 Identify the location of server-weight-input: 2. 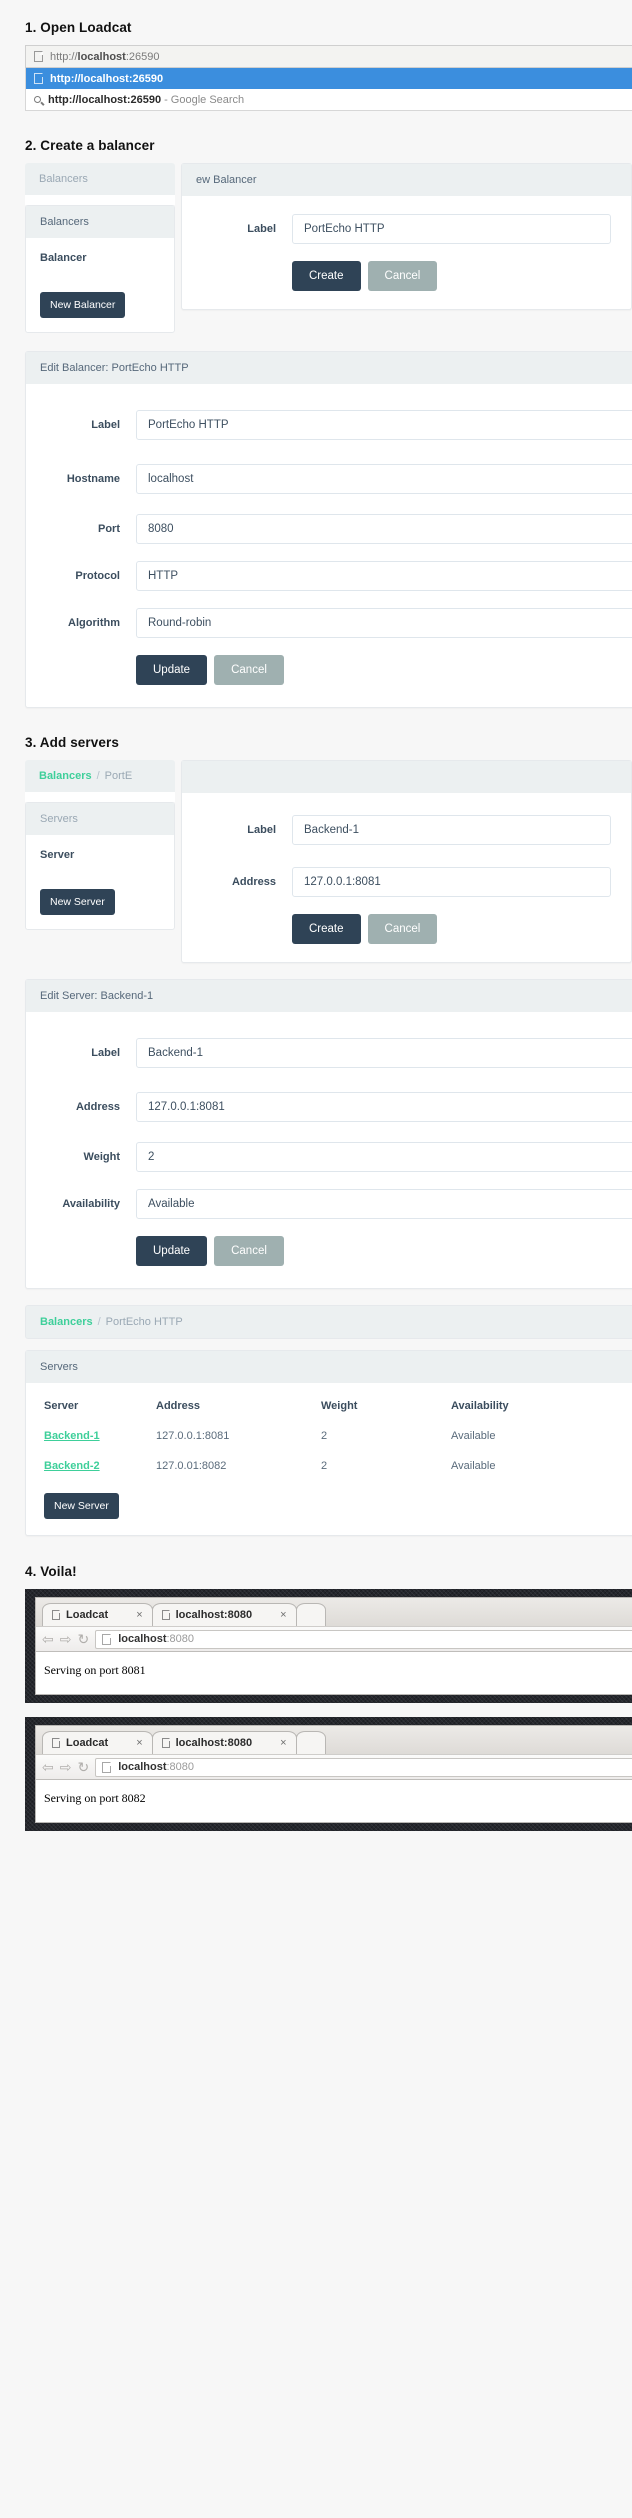
(384, 1157).